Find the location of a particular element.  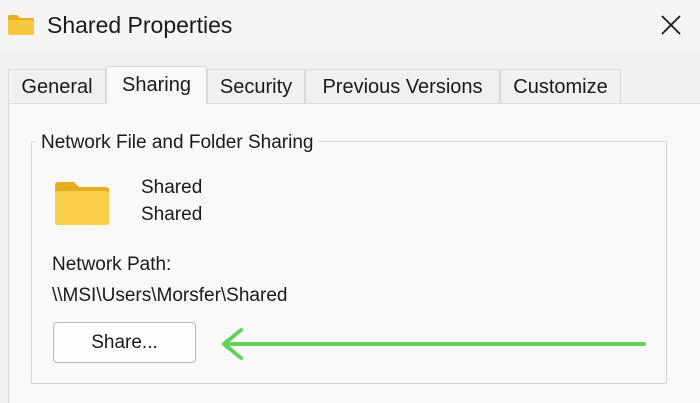

group-title: Network File and Folder Sharing is located at coordinates (177, 143).